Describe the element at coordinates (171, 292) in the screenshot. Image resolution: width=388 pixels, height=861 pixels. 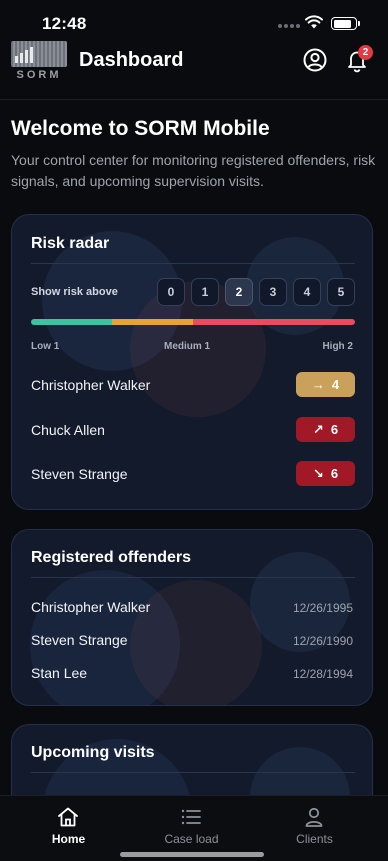
I see `risk-level-chip-0: 0` at that location.